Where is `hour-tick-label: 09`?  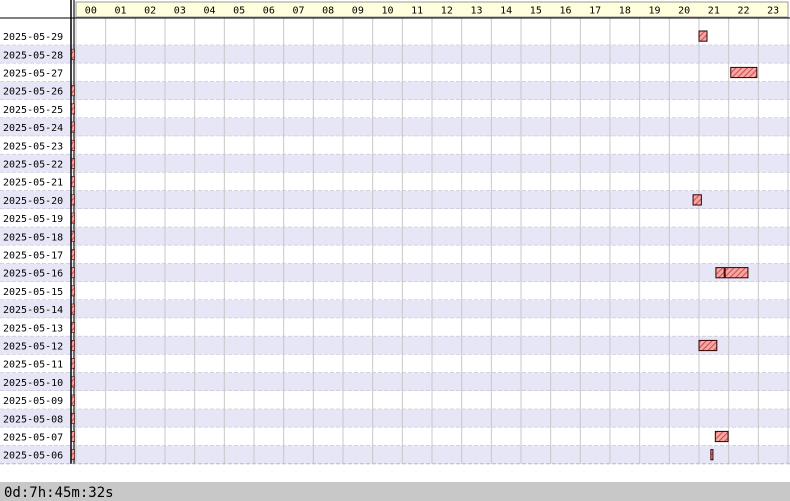 hour-tick-label: 09 is located at coordinates (358, 11).